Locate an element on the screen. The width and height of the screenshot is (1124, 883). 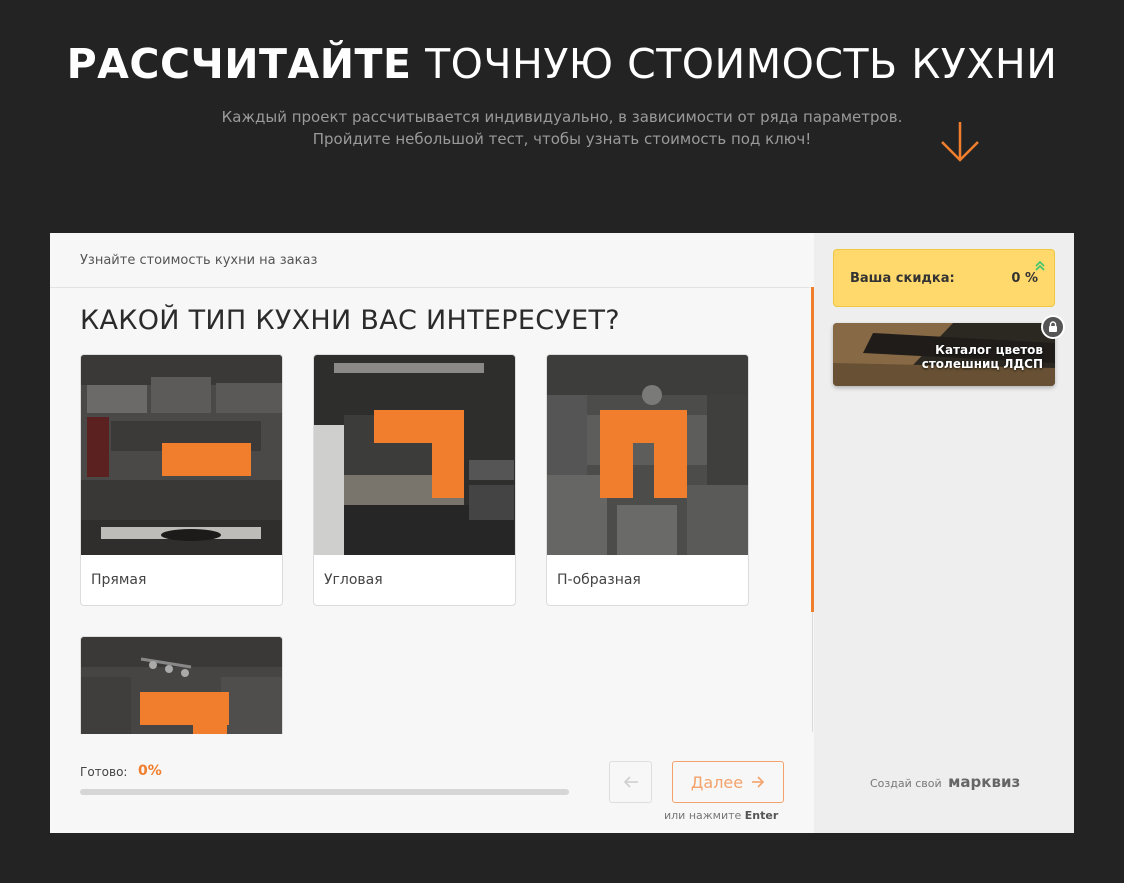
option-card-u-shaped: П-образная is located at coordinates (647, 480).